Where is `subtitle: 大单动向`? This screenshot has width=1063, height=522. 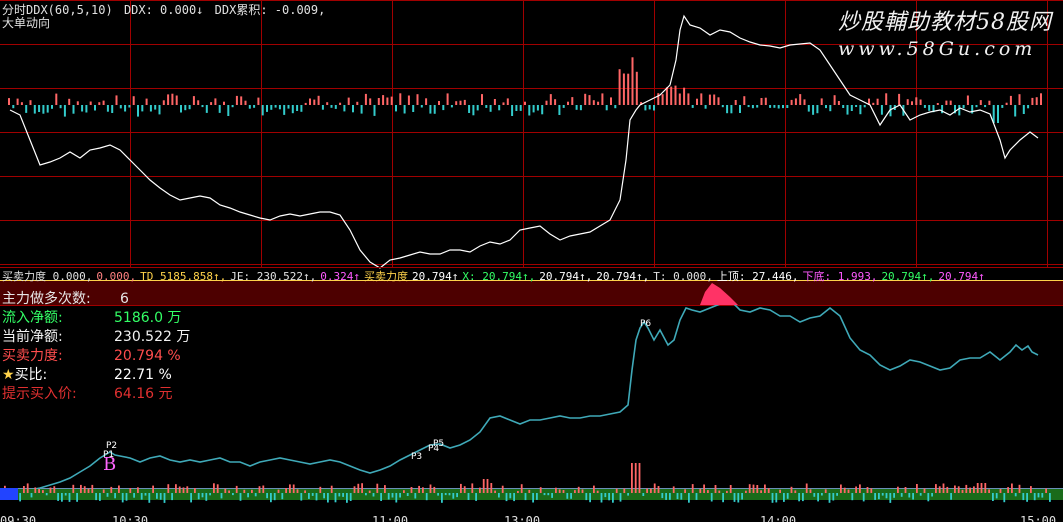
subtitle: 大单动向 is located at coordinates (26, 23).